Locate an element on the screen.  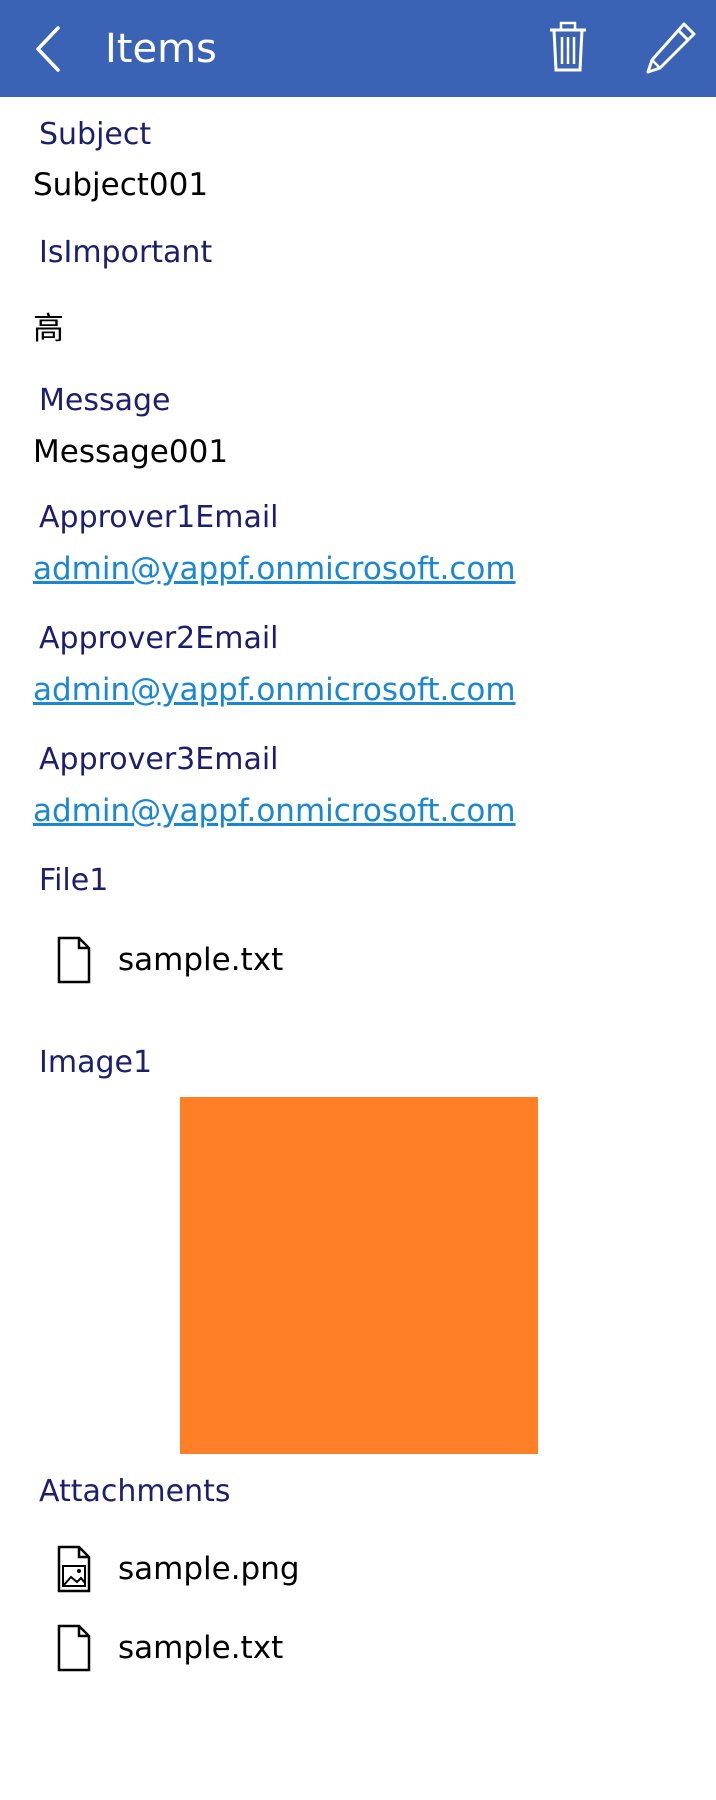
delete-button is located at coordinates (568, 48).